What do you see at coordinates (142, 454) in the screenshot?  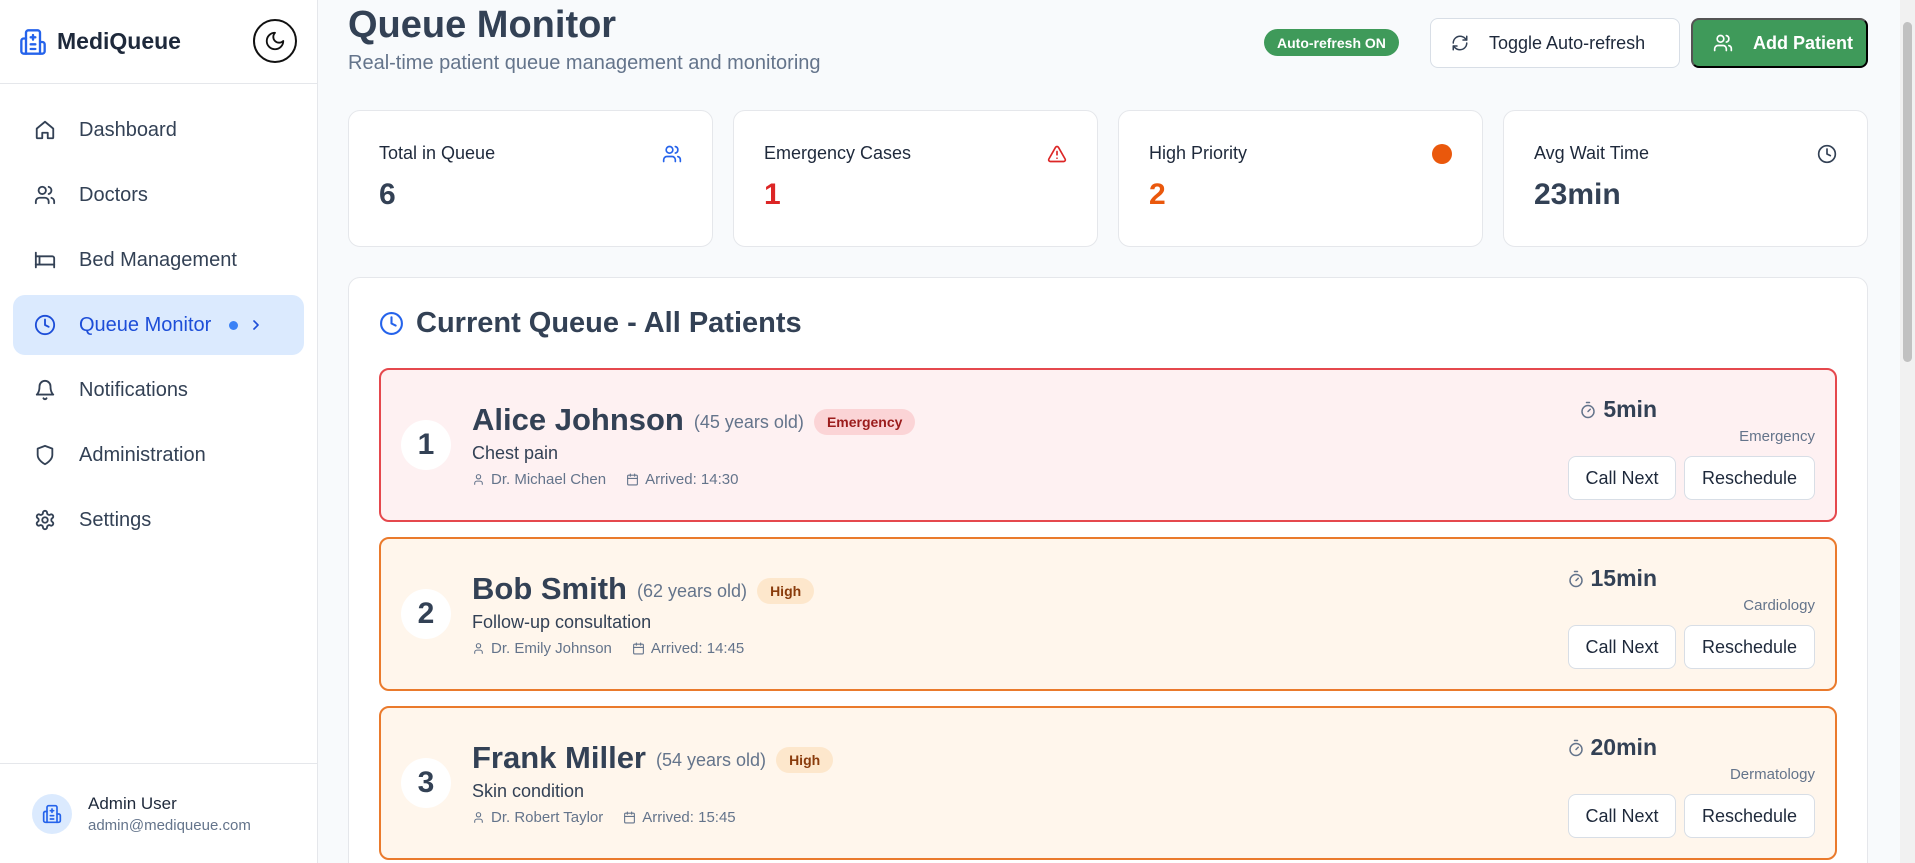 I see `sidebar-item-label: Administration` at bounding box center [142, 454].